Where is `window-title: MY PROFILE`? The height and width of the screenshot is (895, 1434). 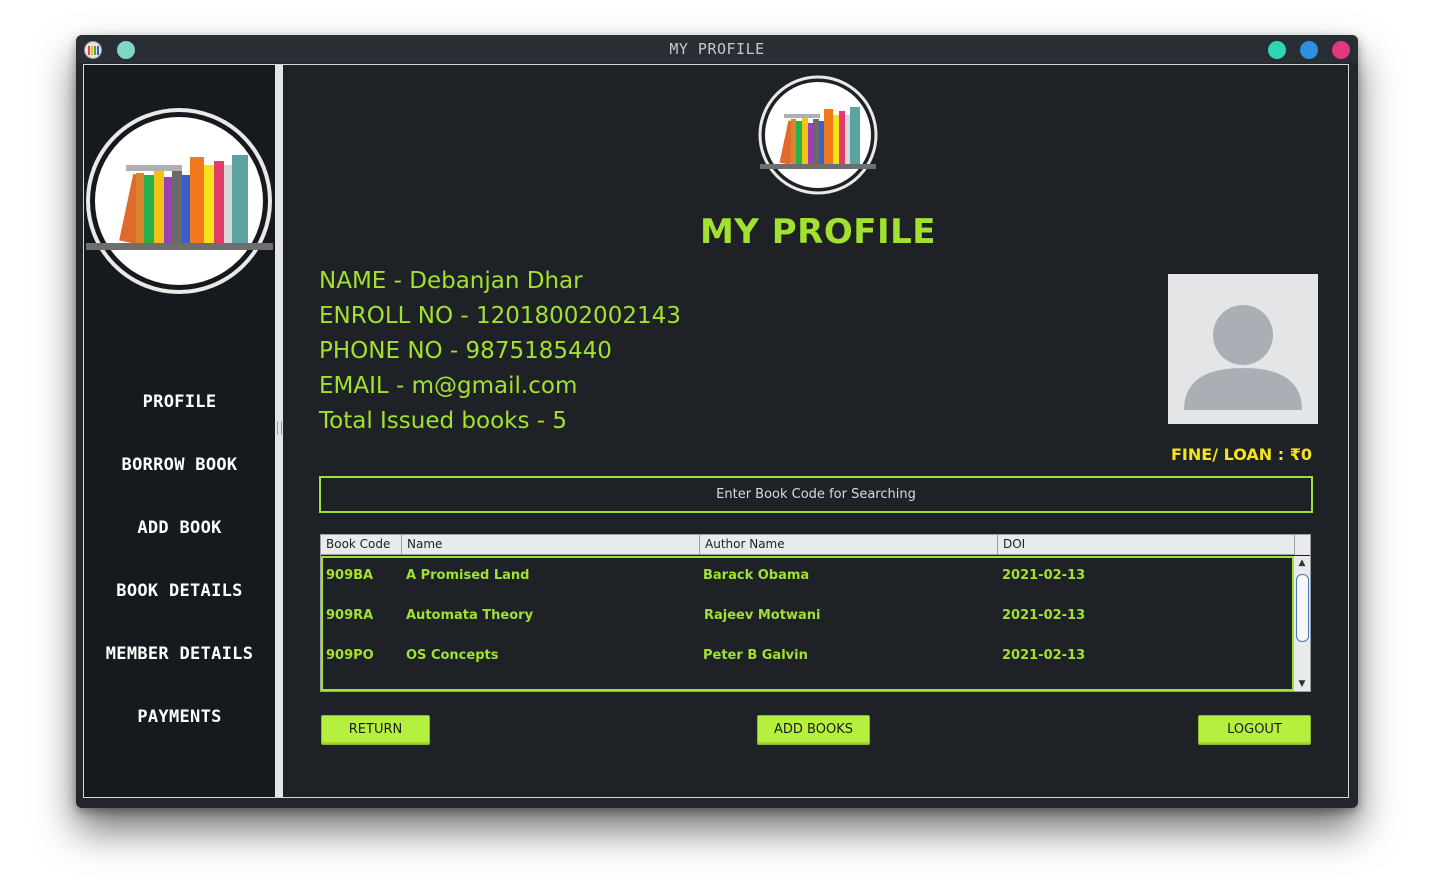 window-title: MY PROFILE is located at coordinates (717, 49).